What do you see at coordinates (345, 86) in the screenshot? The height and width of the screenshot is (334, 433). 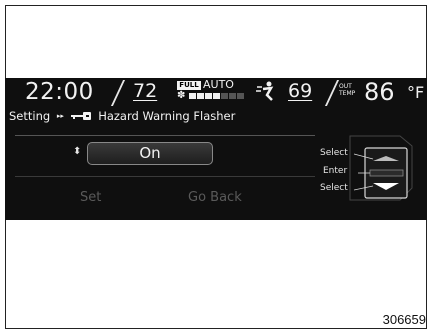 I see `outside-label-line1: OUT` at bounding box center [345, 86].